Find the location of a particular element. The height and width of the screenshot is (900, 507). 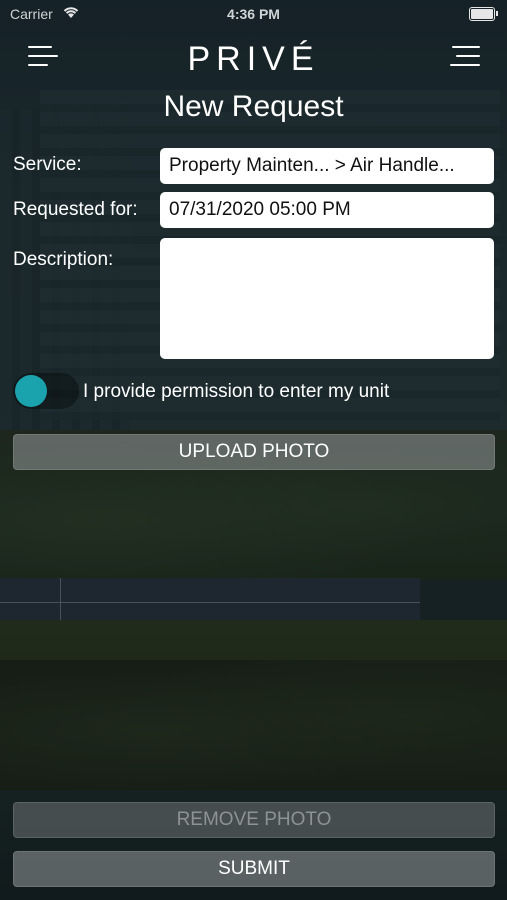

upload-photo-button: UPLOAD PHOTO is located at coordinates (254, 452).